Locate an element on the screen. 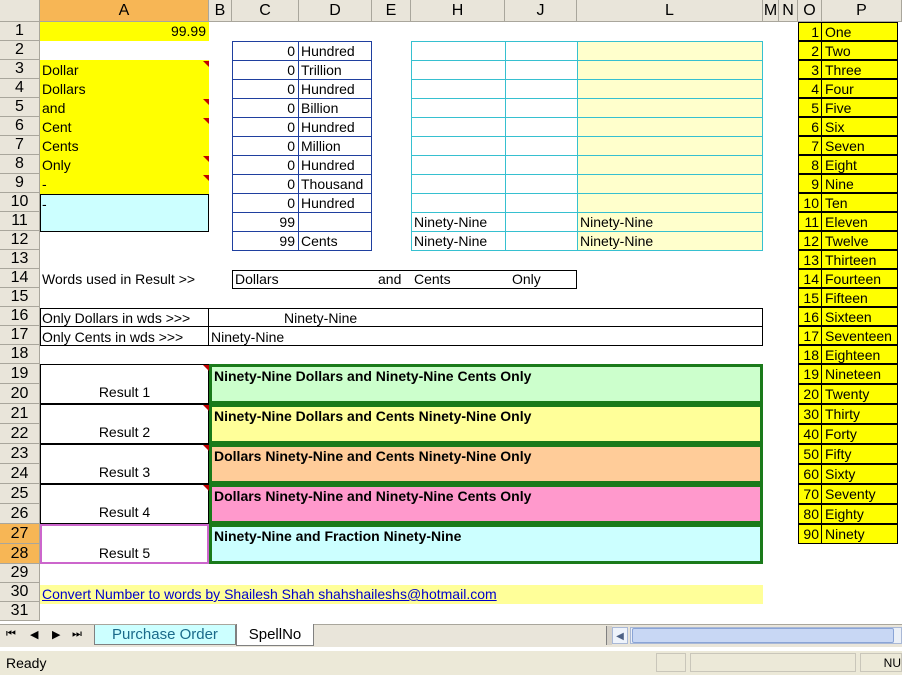 Image resolution: width=902 pixels, height=675 pixels. cell-j7 is located at coordinates (541, 146).